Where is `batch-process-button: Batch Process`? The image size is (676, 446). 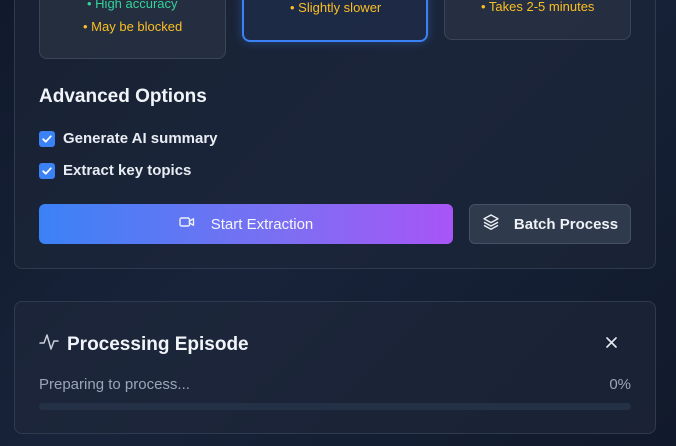 batch-process-button: Batch Process is located at coordinates (550, 224).